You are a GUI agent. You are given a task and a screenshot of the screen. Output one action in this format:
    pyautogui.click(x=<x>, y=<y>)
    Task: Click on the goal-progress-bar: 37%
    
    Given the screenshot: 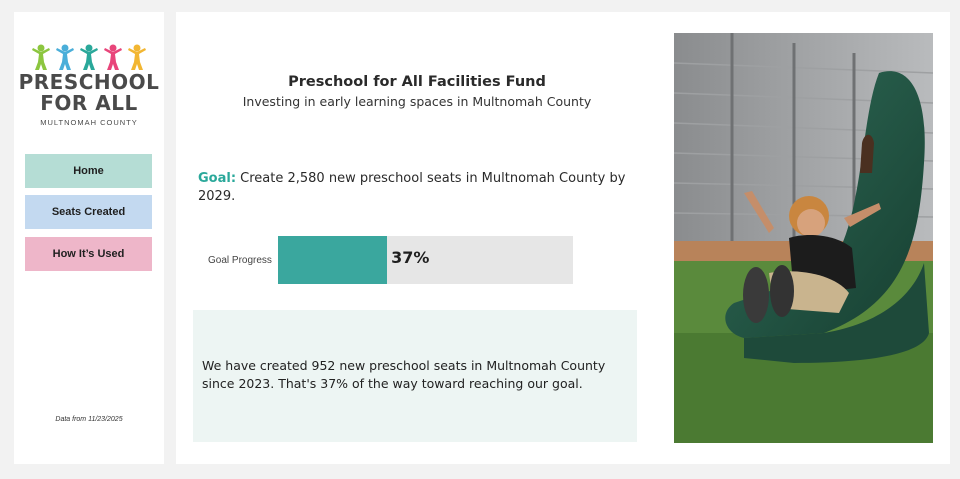 What is the action you would take?
    pyautogui.click(x=425, y=260)
    